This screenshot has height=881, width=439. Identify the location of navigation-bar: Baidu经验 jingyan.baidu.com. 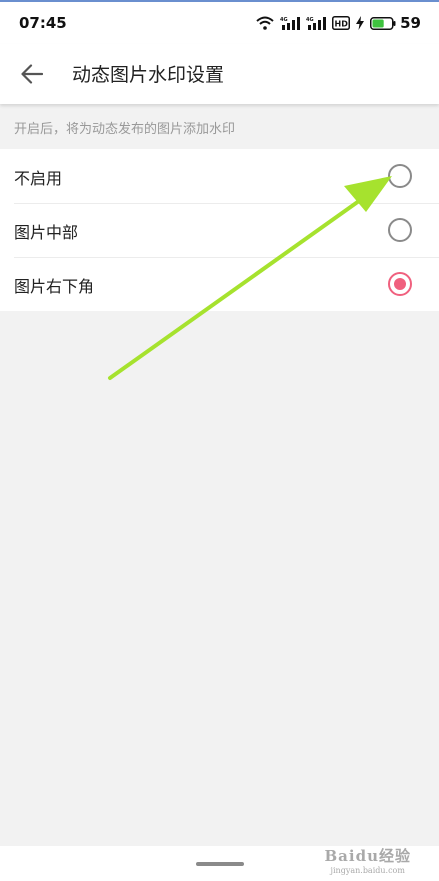
(219, 863).